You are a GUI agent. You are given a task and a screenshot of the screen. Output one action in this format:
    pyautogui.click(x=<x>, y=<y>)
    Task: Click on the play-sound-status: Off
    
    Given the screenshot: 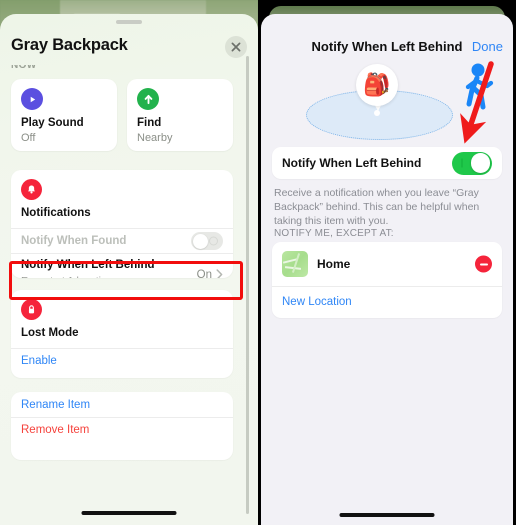 What is the action you would take?
    pyautogui.click(x=28, y=138)
    